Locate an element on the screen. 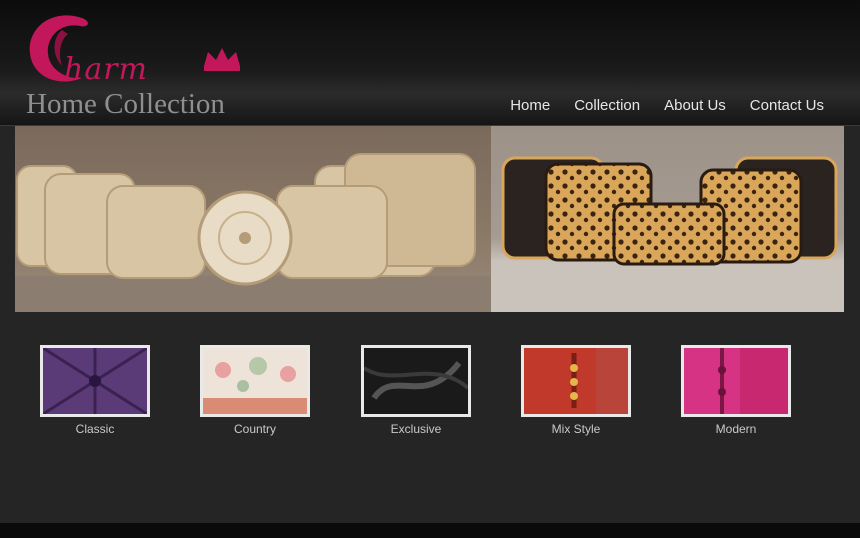 Image resolution: width=860 pixels, height=538 pixels. thumb-mix-style-image is located at coordinates (576, 381).